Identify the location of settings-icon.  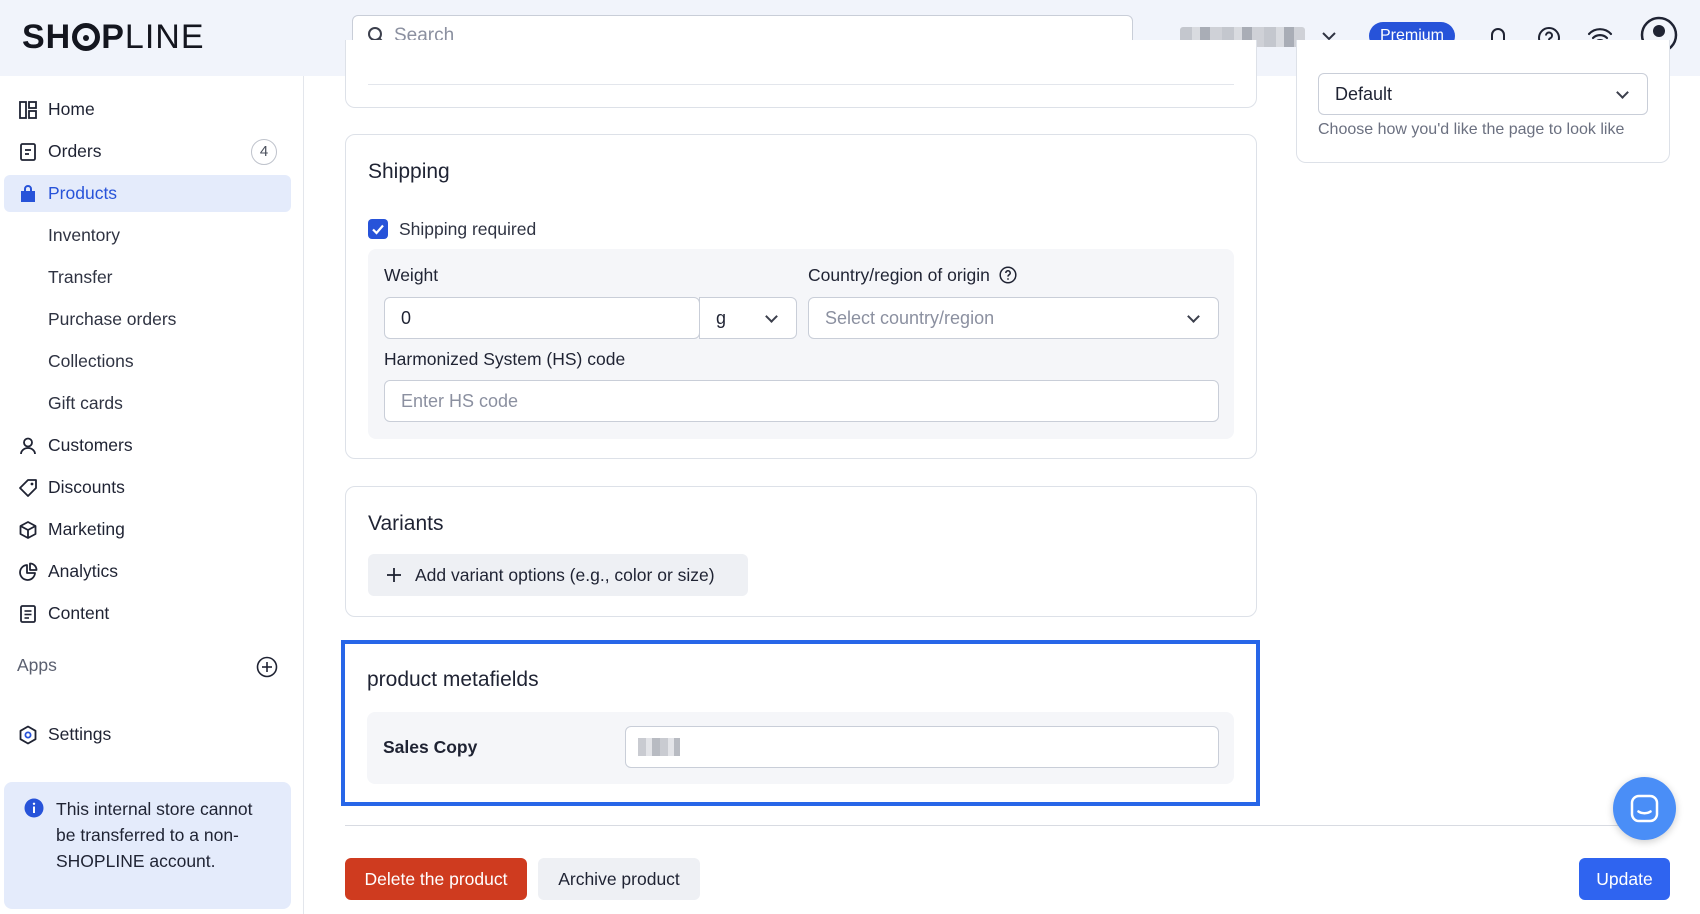
(28, 735).